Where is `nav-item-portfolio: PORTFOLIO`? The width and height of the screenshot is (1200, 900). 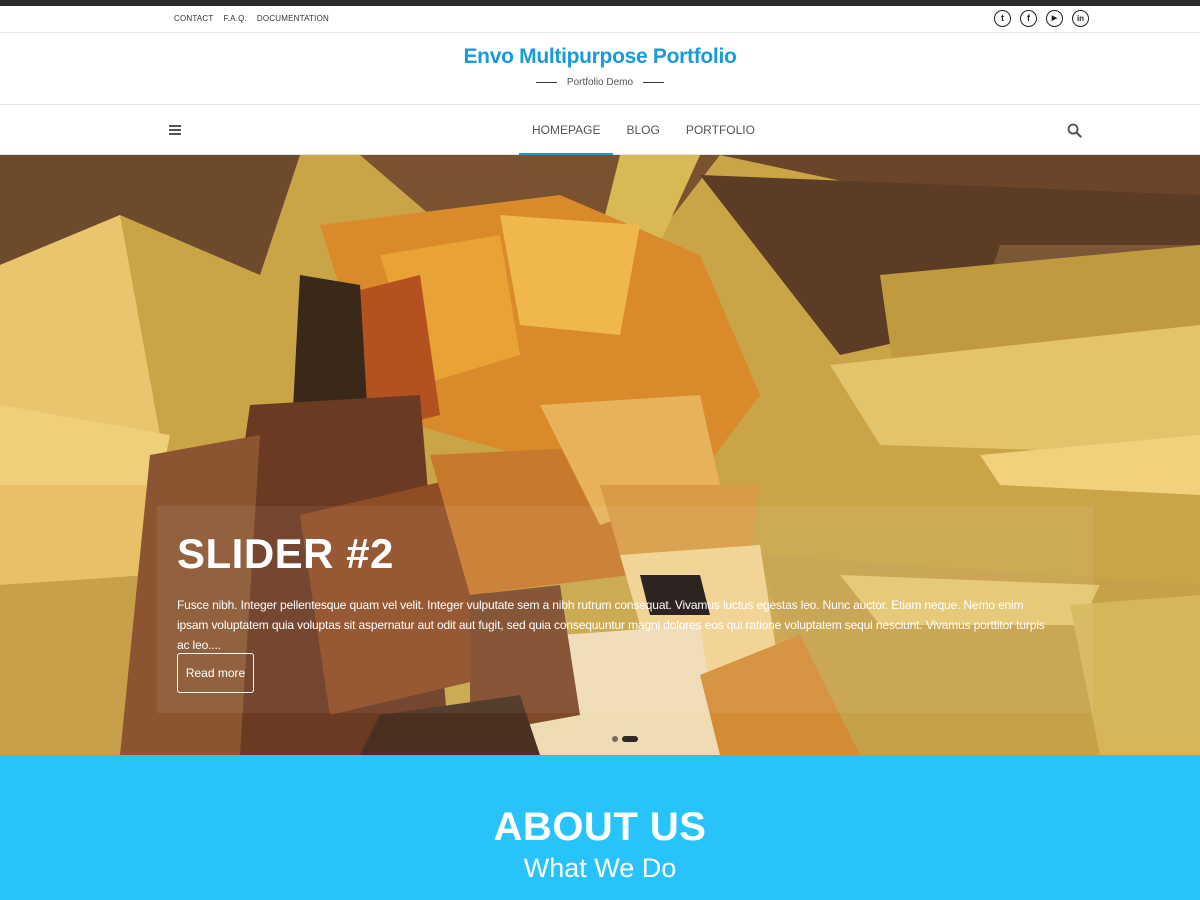
nav-item-portfolio: PORTFOLIO is located at coordinates (720, 130).